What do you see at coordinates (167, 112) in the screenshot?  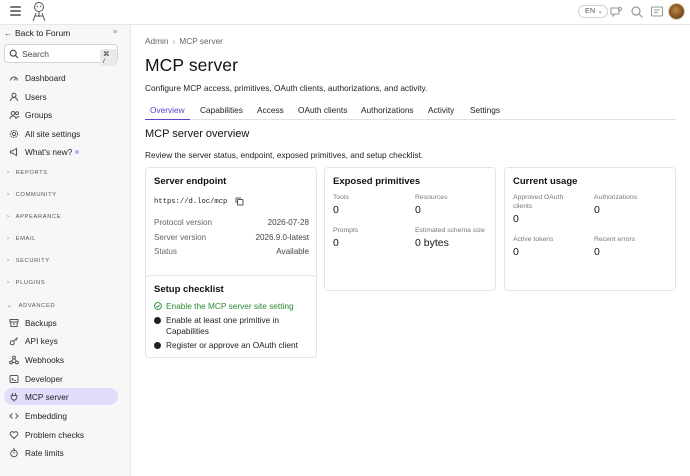 I see `tab-overview: Overview` at bounding box center [167, 112].